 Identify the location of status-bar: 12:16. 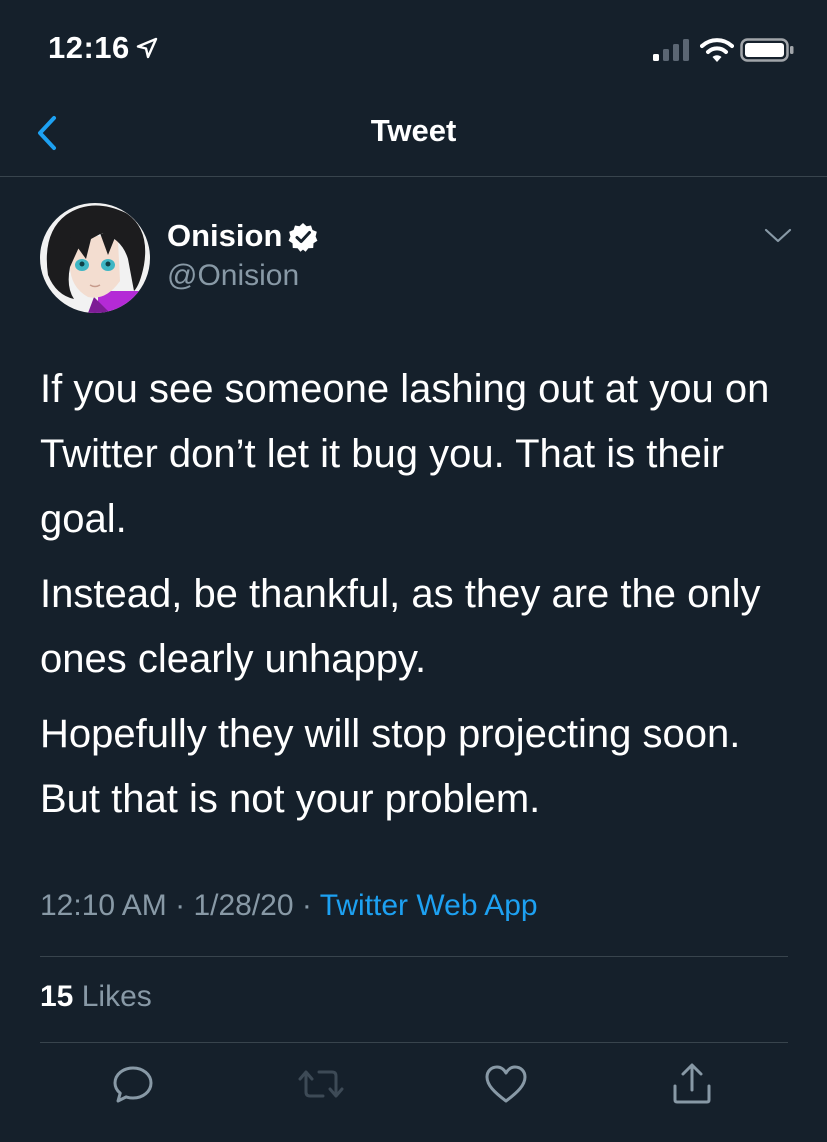
(413, 48).